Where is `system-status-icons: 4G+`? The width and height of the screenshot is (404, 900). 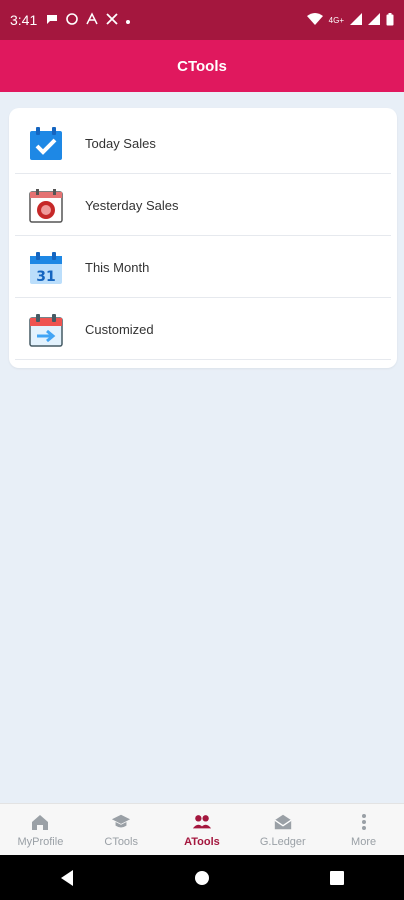 system-status-icons: 4G+ is located at coordinates (350, 20).